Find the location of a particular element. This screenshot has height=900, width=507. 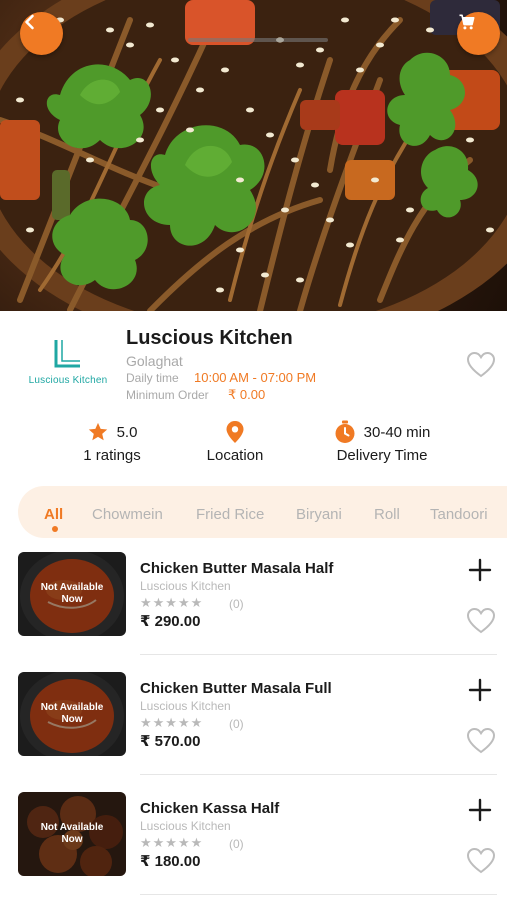

tab-fried-rice: Fried Rice is located at coordinates (230, 514).